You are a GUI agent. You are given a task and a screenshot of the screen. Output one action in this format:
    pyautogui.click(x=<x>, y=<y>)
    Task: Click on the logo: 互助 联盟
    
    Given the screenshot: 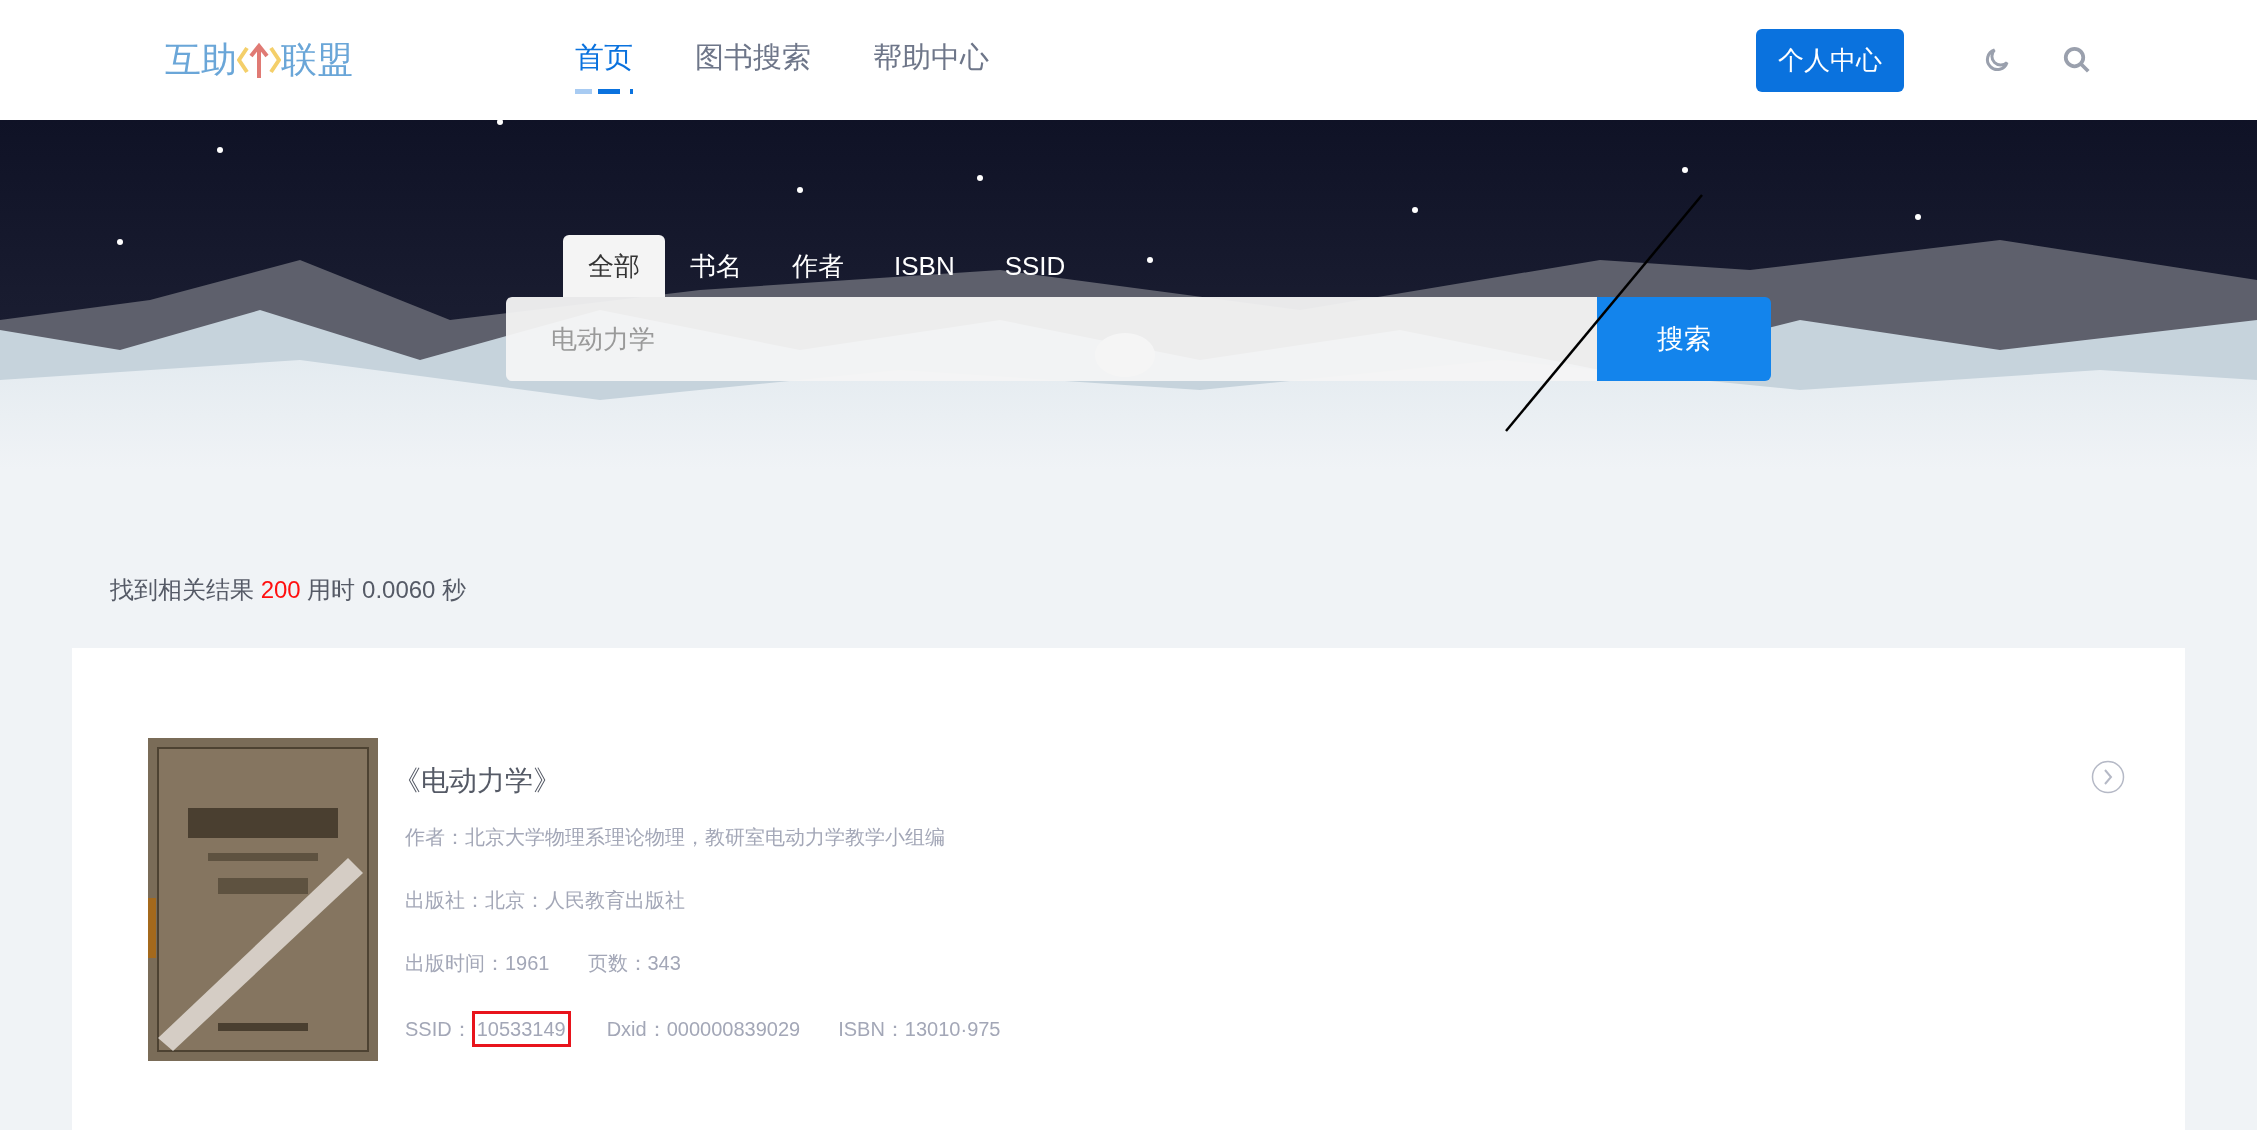 What is the action you would take?
    pyautogui.click(x=370, y=60)
    